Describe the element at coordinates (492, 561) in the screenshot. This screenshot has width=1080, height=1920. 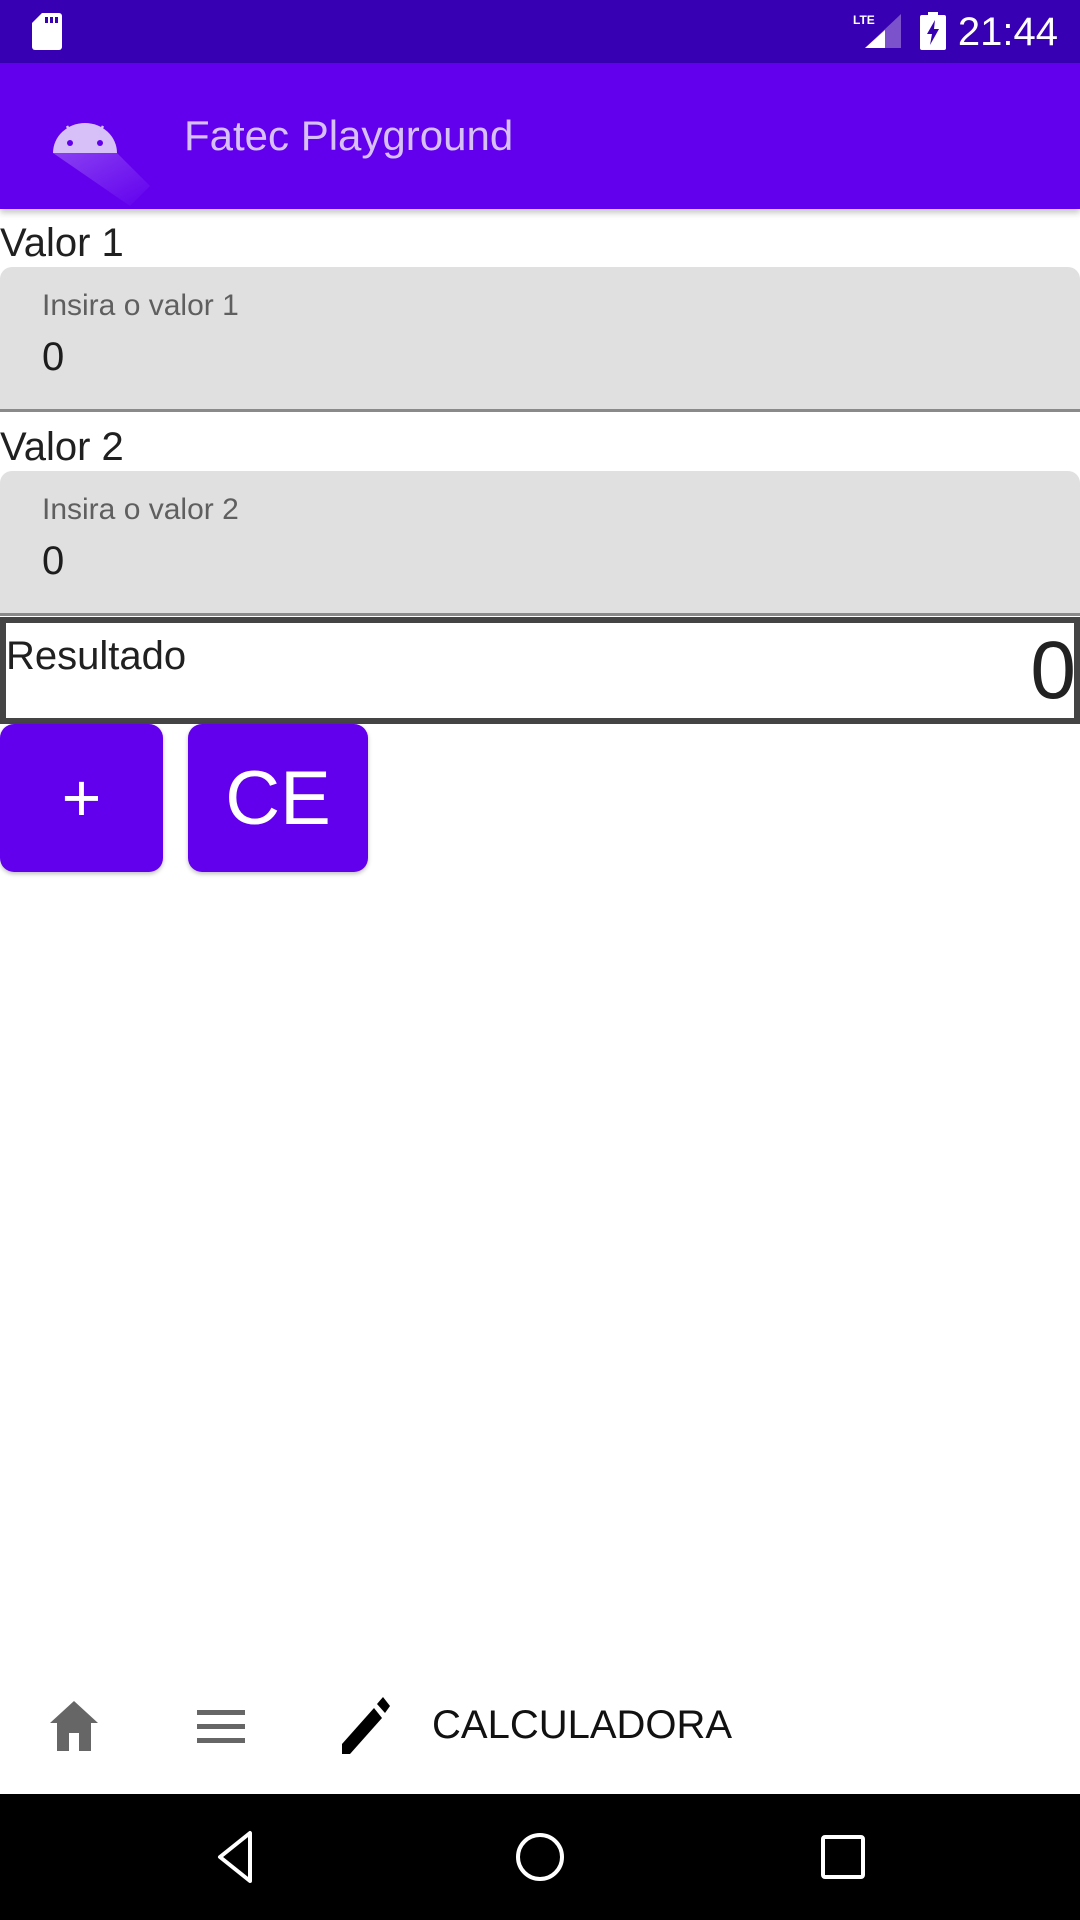
I see `valor2-input` at that location.